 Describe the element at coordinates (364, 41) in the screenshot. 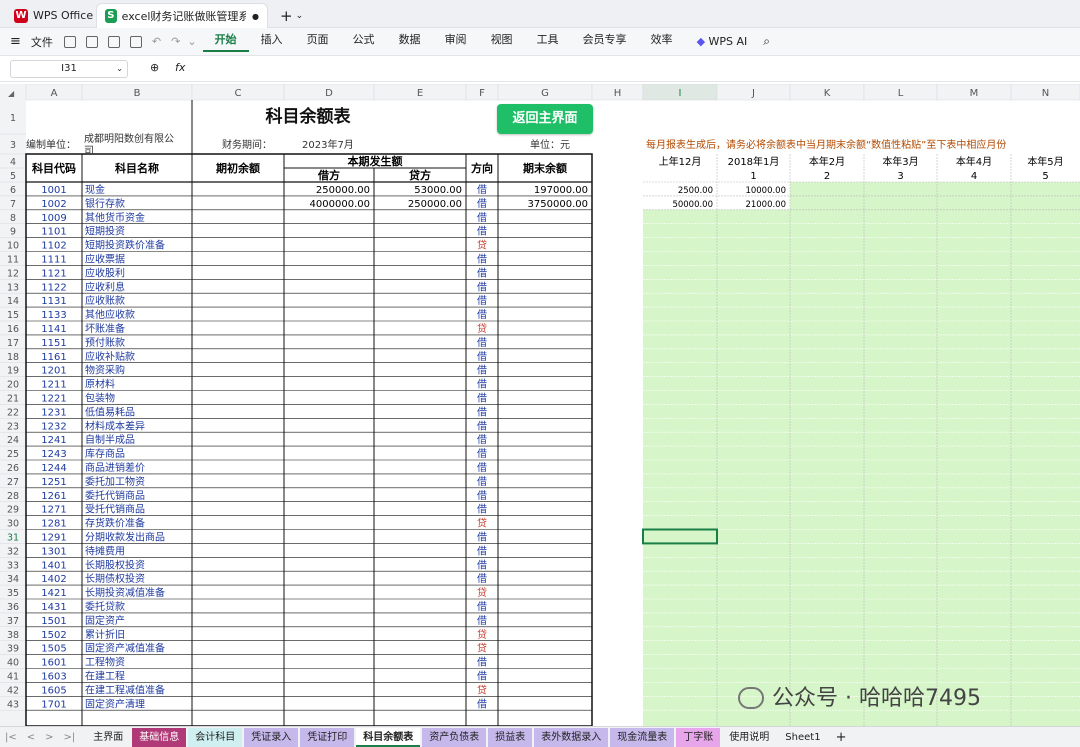

I see `menu-formula: 公式` at that location.